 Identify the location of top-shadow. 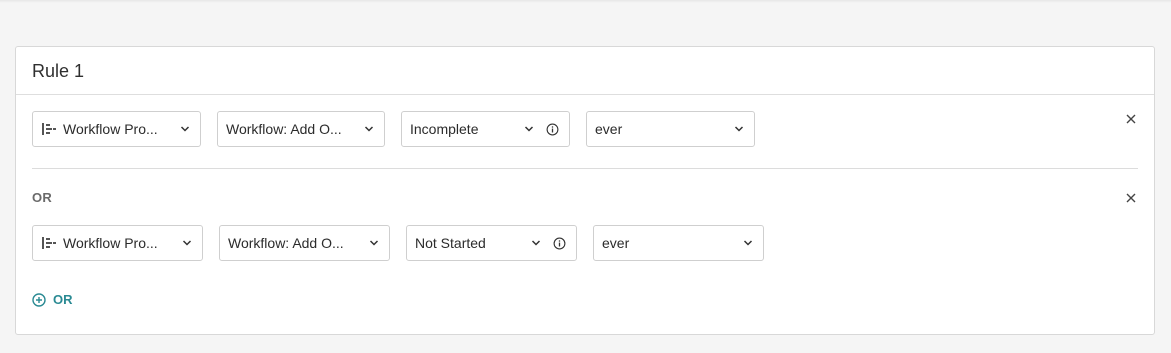
(585, 1).